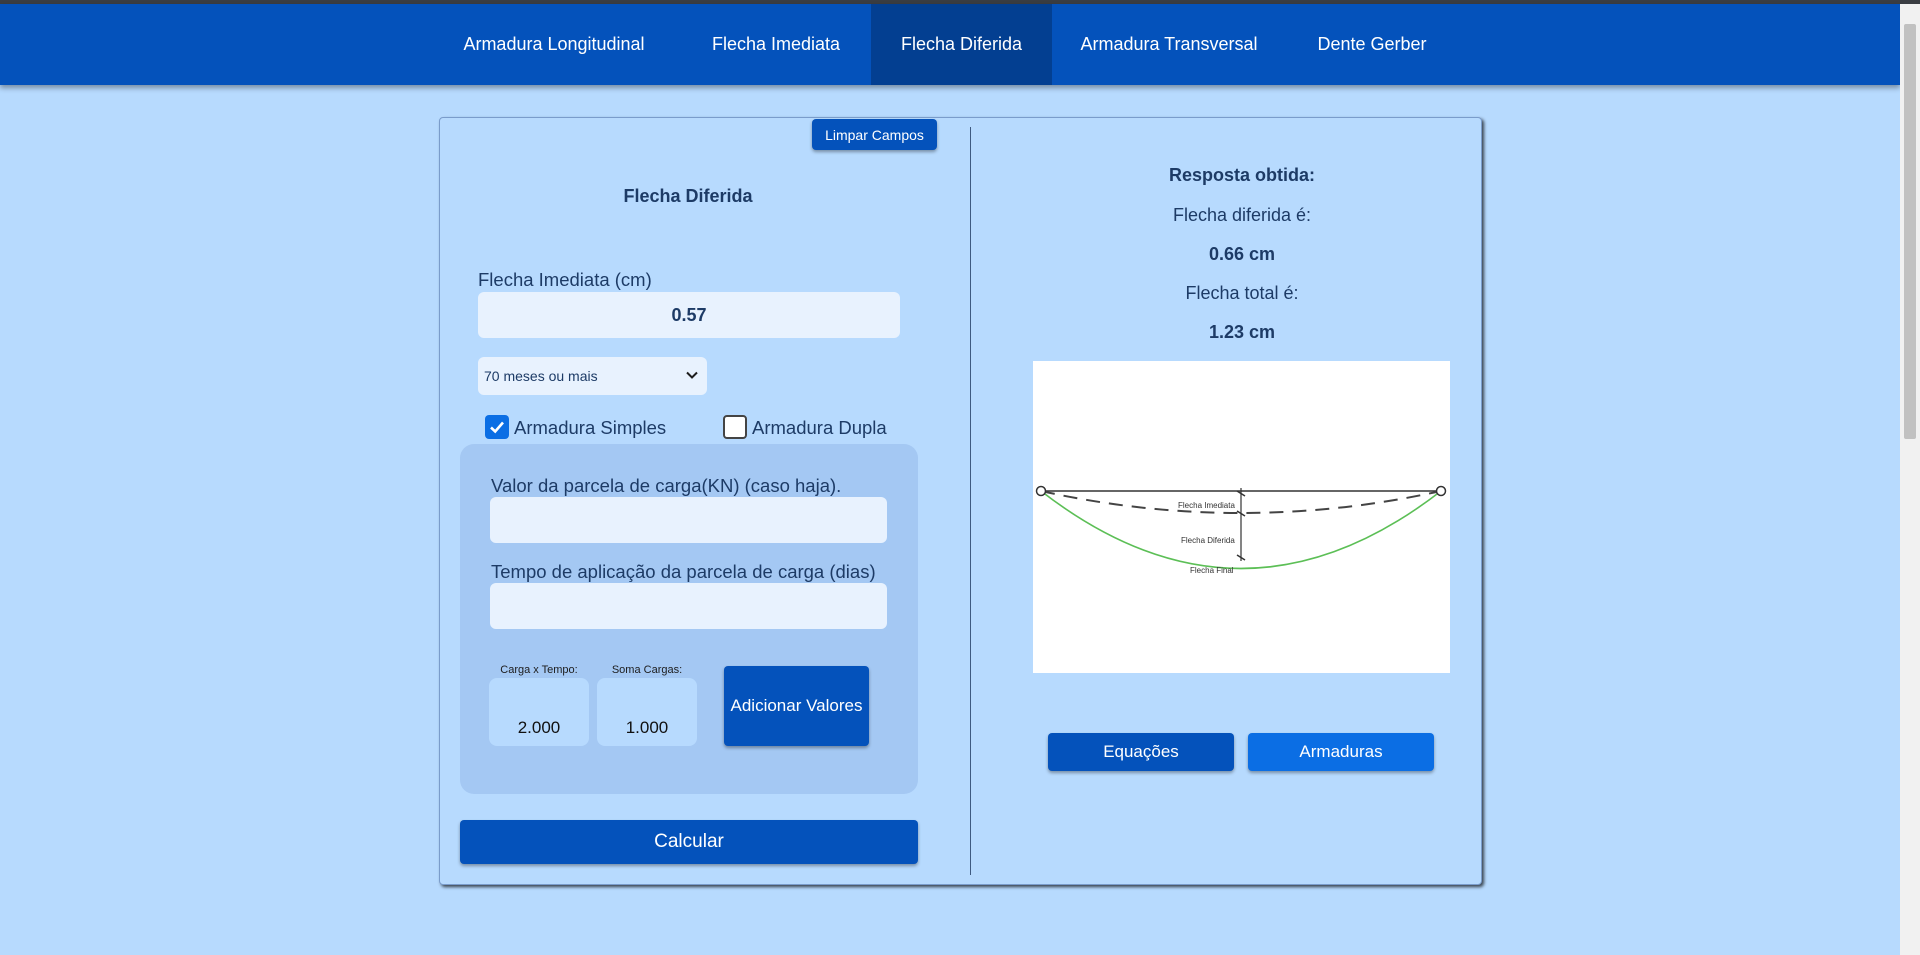  Describe the element at coordinates (688, 520) in the screenshot. I see `carga-input` at that location.